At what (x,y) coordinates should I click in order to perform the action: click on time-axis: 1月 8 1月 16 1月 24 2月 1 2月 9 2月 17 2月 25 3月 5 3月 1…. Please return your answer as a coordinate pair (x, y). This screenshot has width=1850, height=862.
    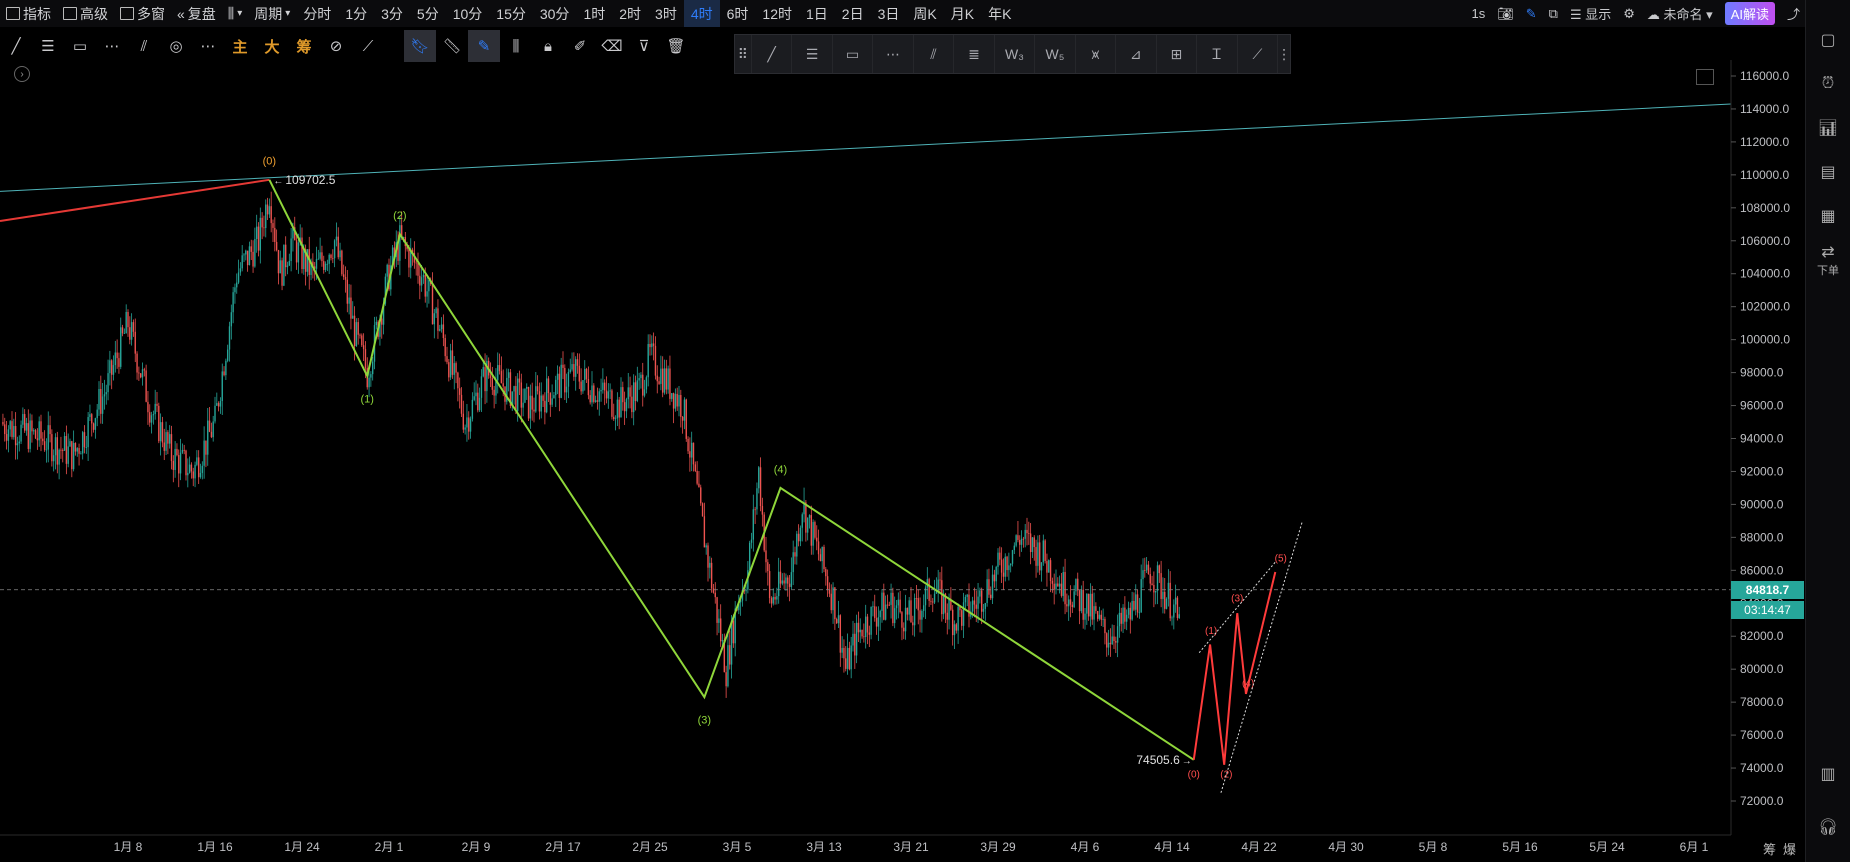
    Looking at the image, I should click on (865, 844).